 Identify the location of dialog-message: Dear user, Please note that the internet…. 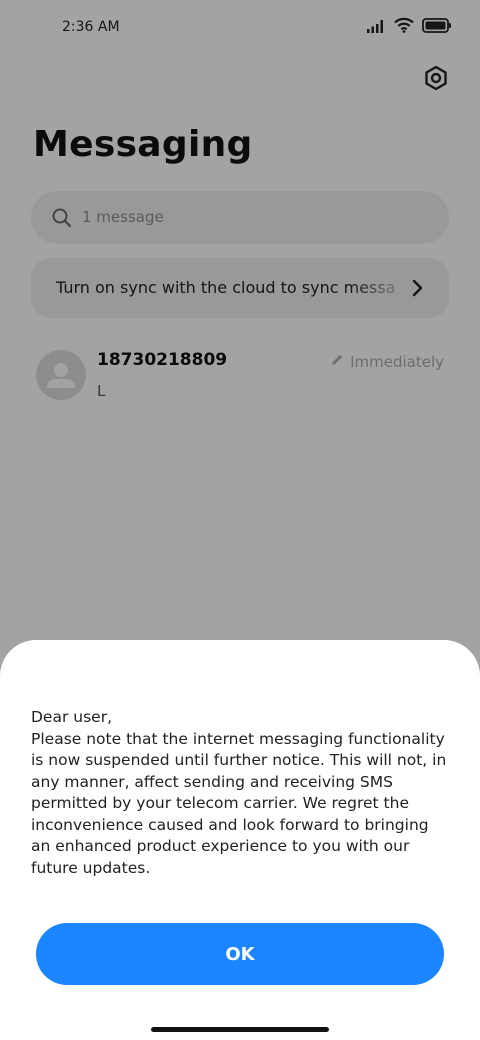
(239, 792).